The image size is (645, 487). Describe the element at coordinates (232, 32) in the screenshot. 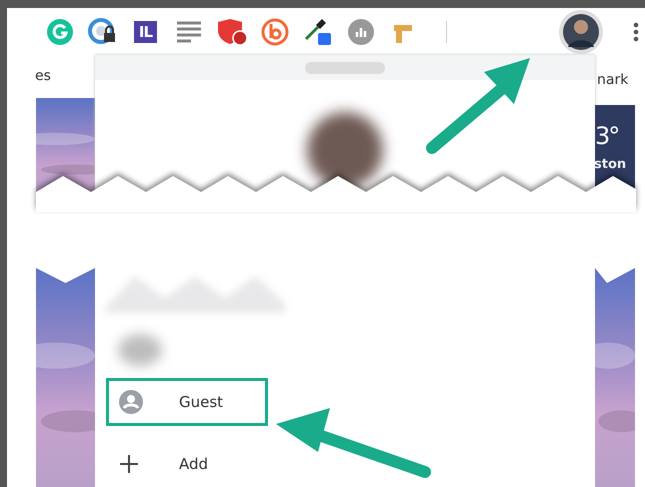

I see `shield-icon` at that location.